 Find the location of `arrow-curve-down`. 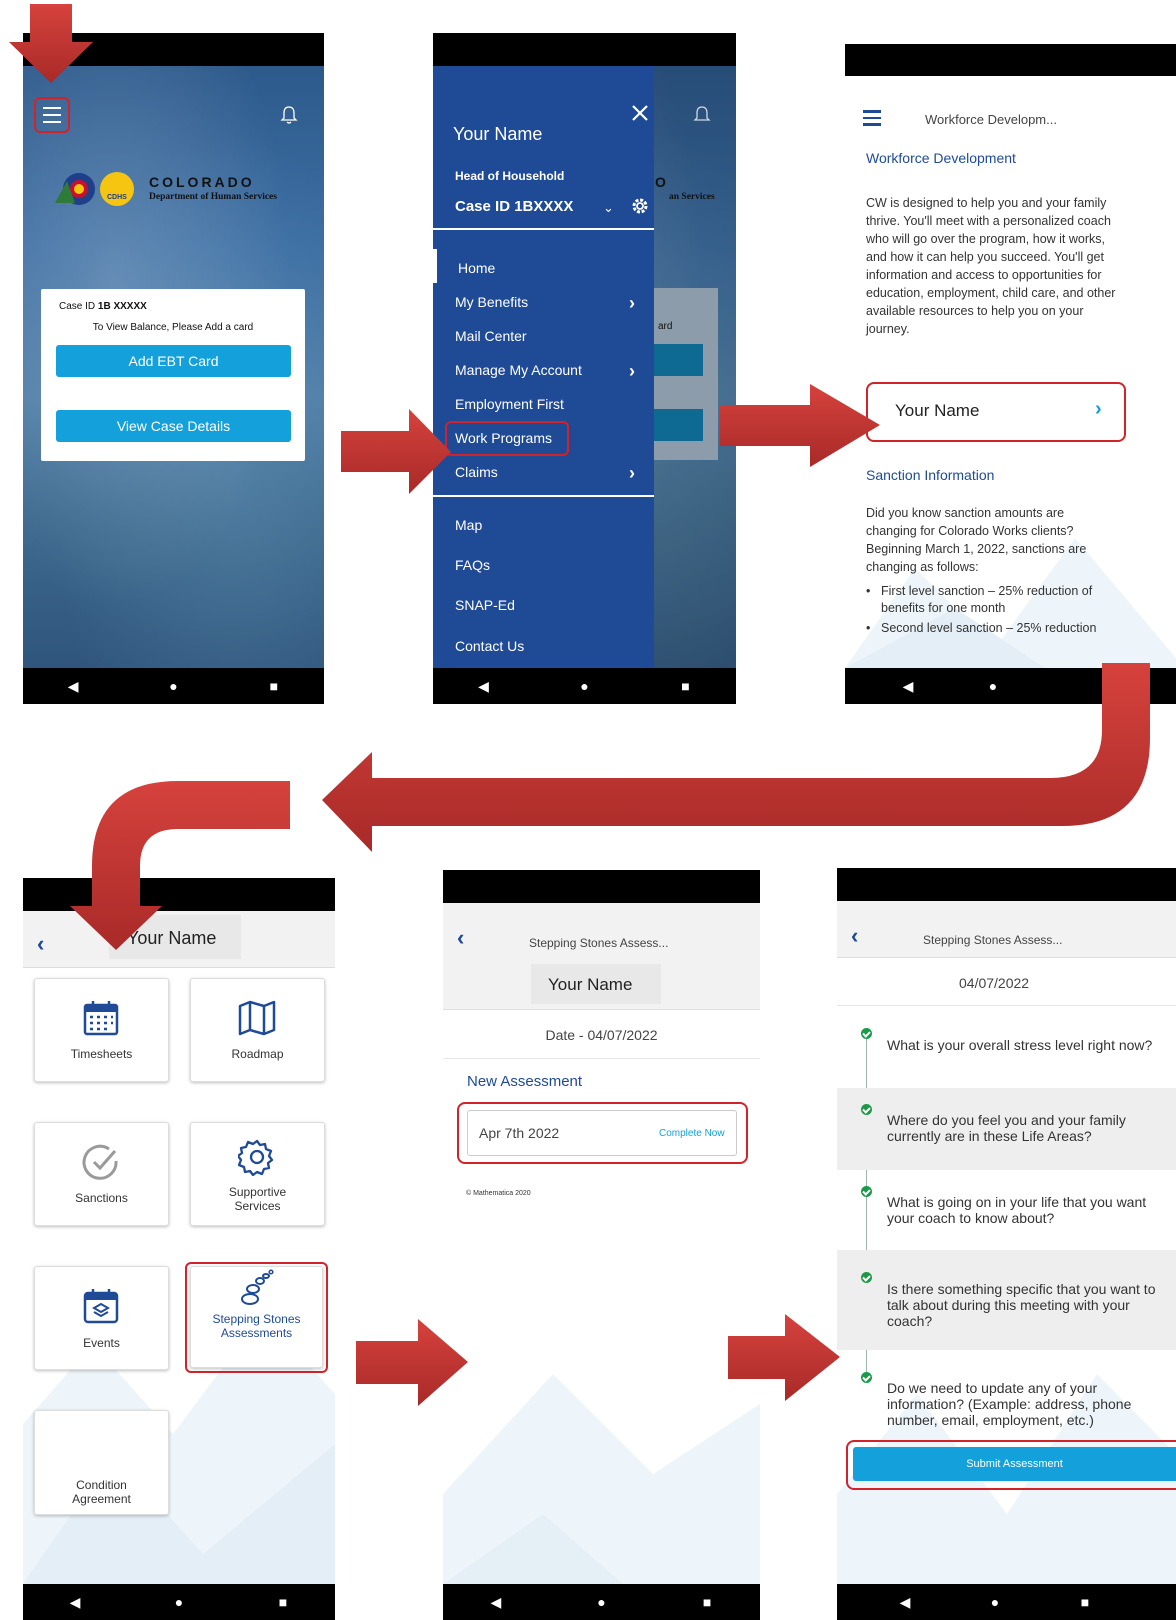

arrow-curve-down is located at coordinates (180, 865).